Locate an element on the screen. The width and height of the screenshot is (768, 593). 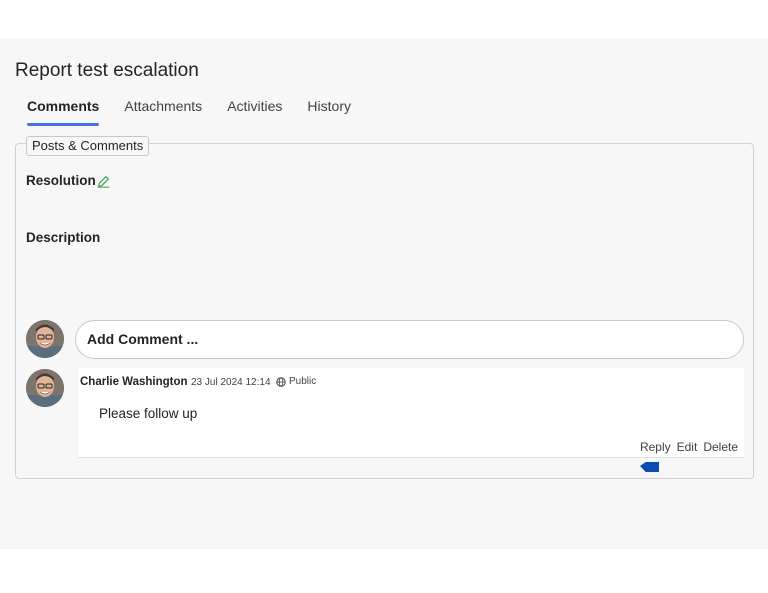
comment-visibility: Public is located at coordinates (296, 381).